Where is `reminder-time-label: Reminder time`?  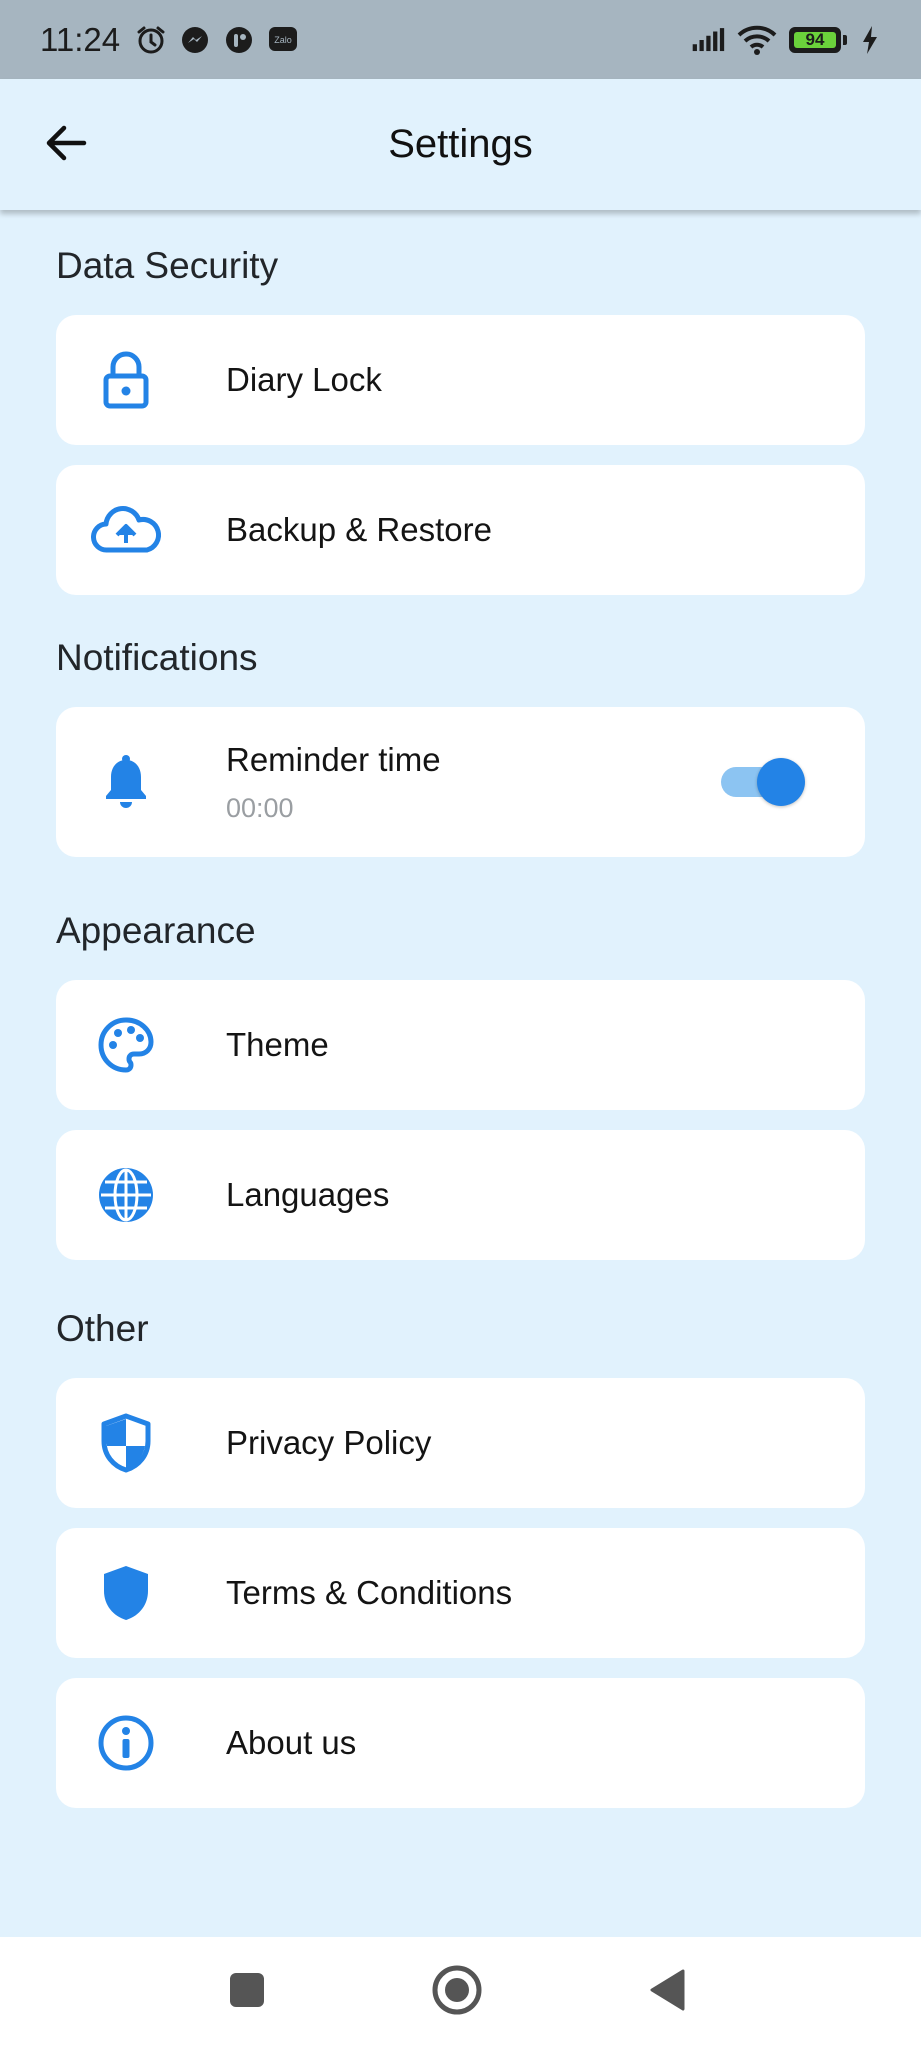
reminder-time-label: Reminder time is located at coordinates (333, 759).